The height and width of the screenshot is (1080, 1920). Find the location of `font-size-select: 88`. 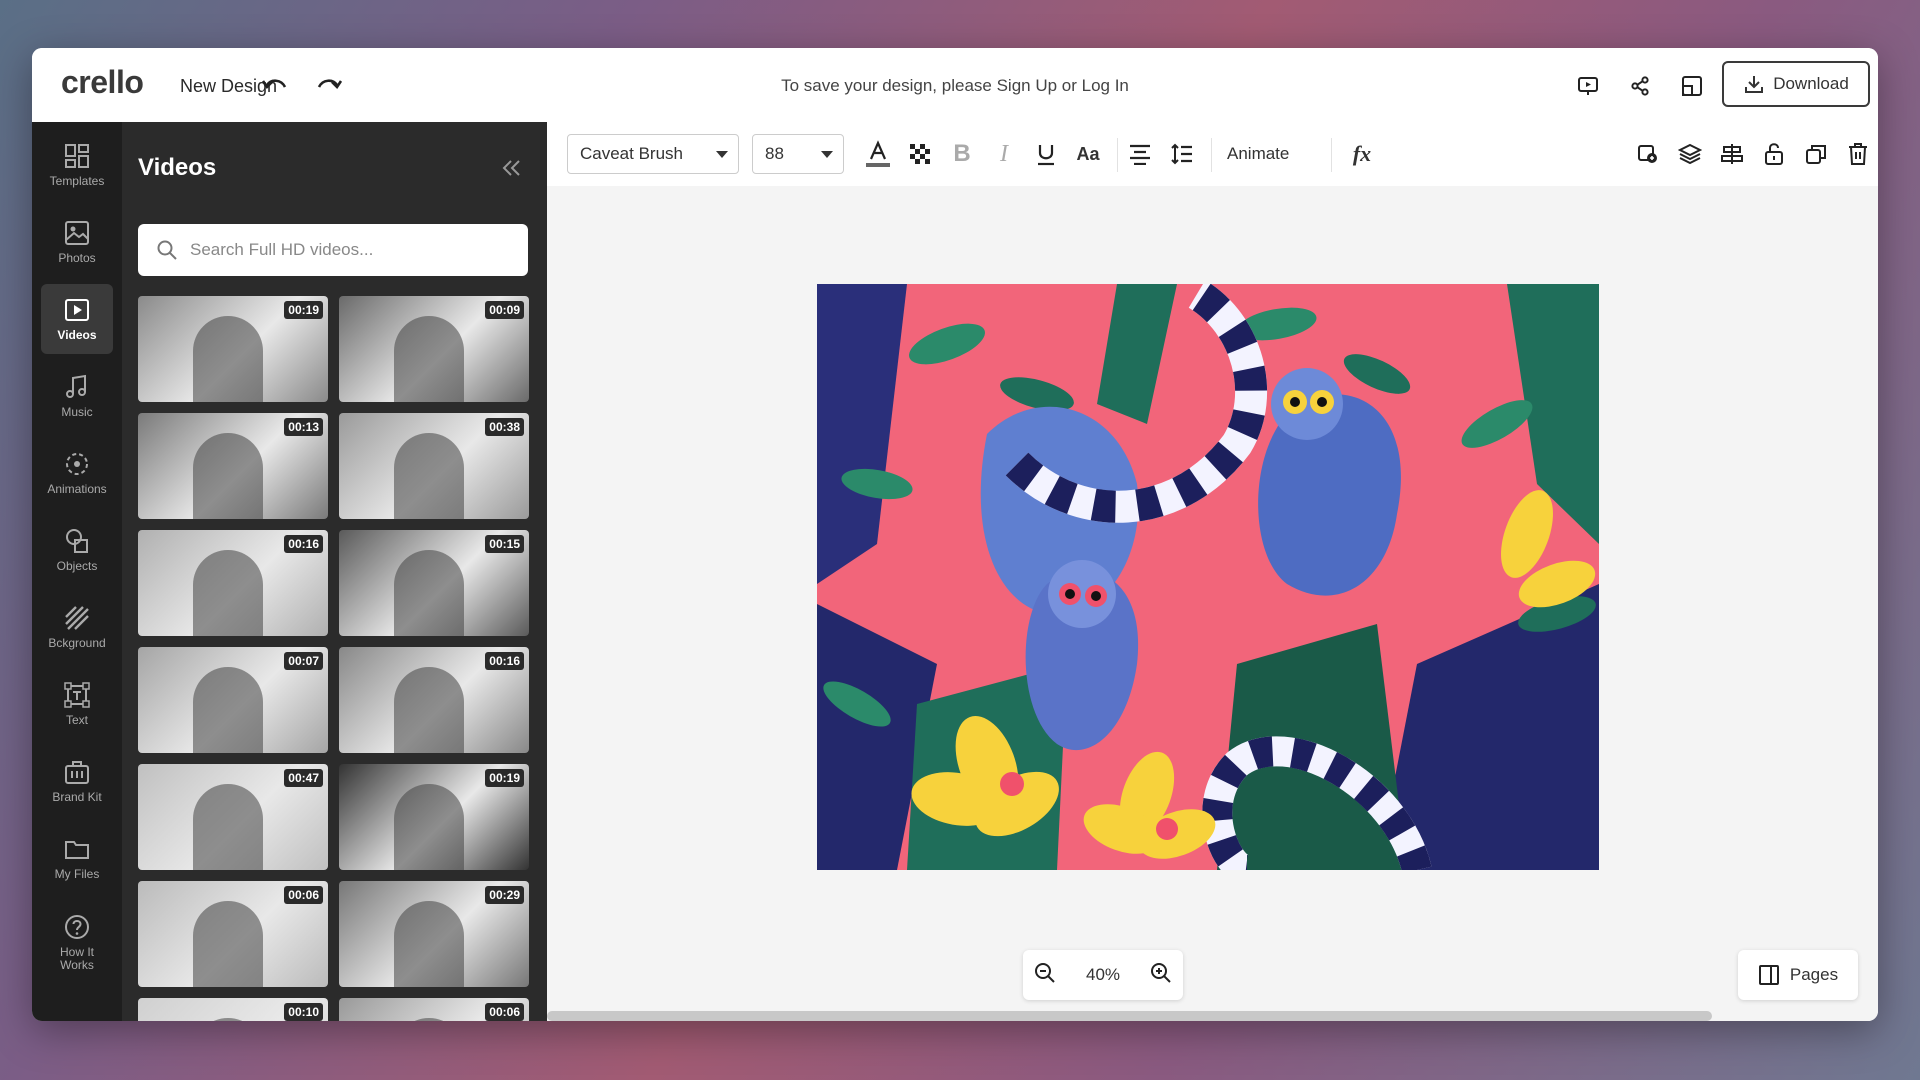

font-size-select: 88 is located at coordinates (798, 154).